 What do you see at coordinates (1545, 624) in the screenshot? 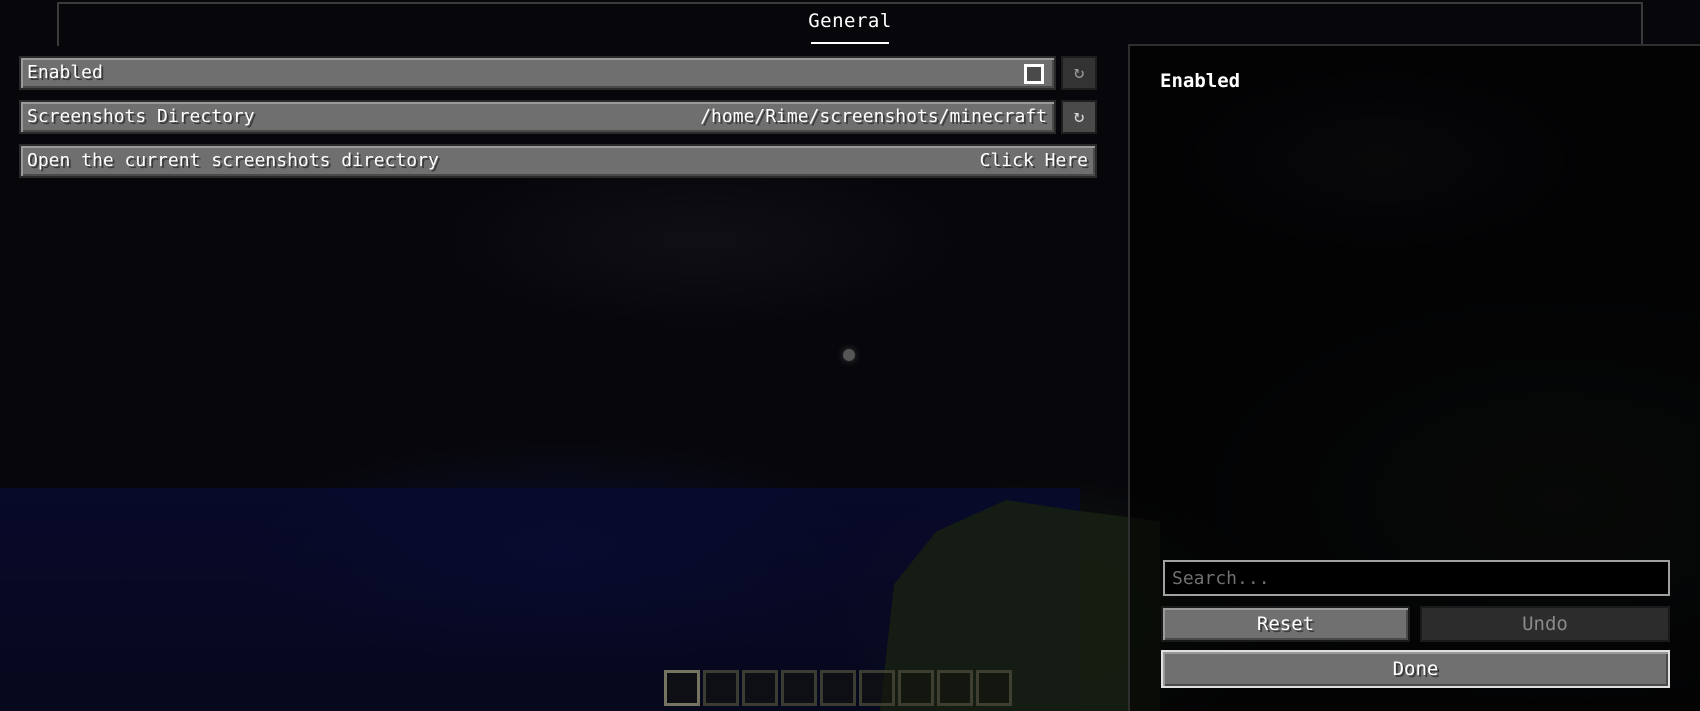
I see `undo-button: Undo` at bounding box center [1545, 624].